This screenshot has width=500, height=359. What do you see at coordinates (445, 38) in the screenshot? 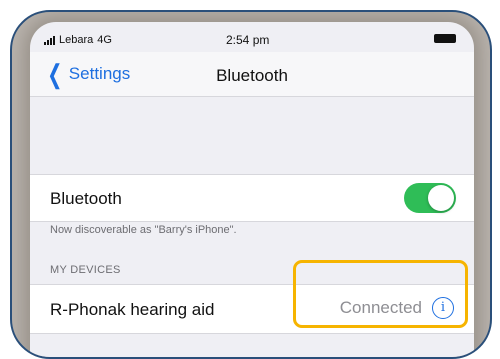
I see `battery-icon` at bounding box center [445, 38].